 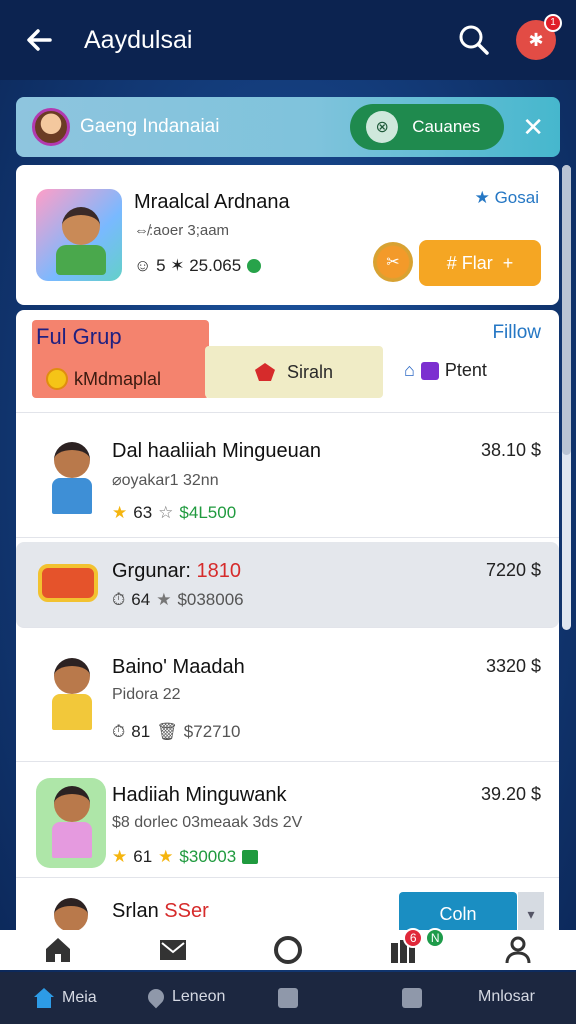 I want to click on tab-profile, so click(x=518, y=950).